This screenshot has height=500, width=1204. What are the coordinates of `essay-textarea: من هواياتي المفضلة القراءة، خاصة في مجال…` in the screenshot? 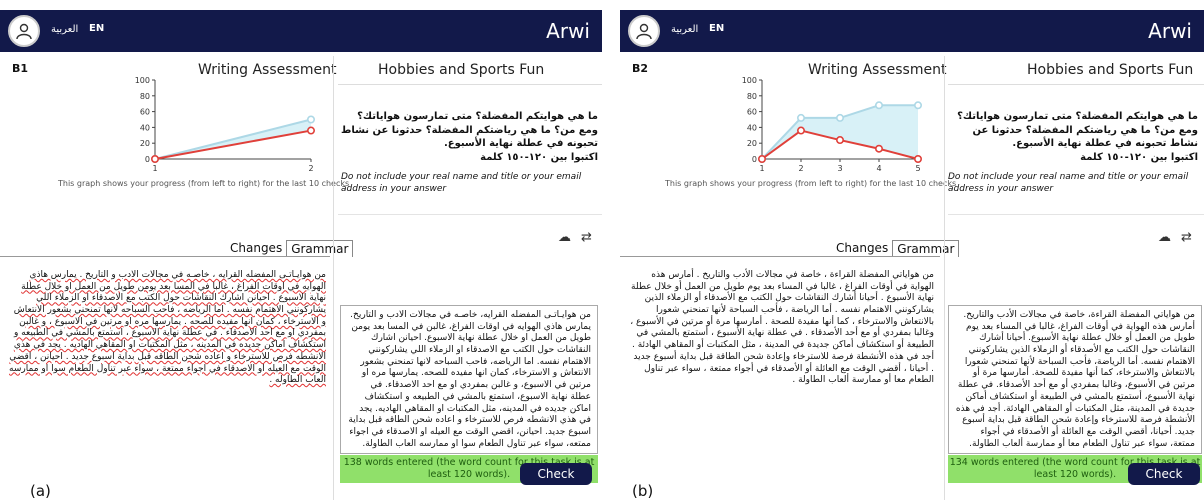 It's located at (1075, 379).